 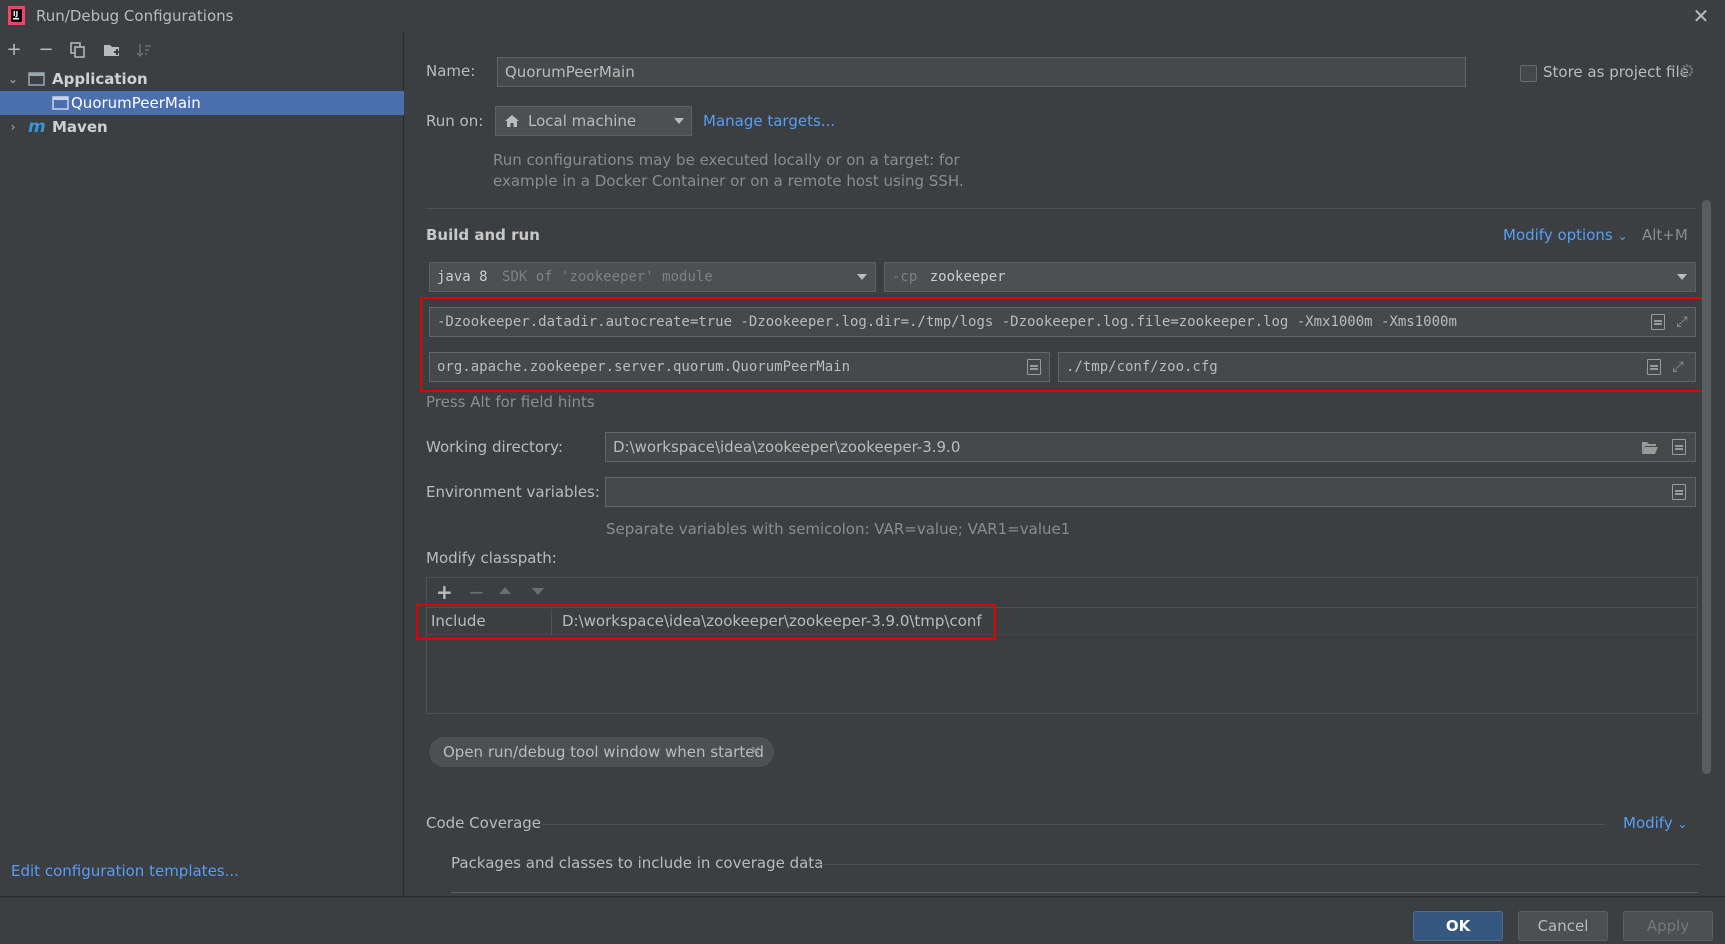 What do you see at coordinates (455, 121) in the screenshot?
I see `run-on-label: Run on:` at bounding box center [455, 121].